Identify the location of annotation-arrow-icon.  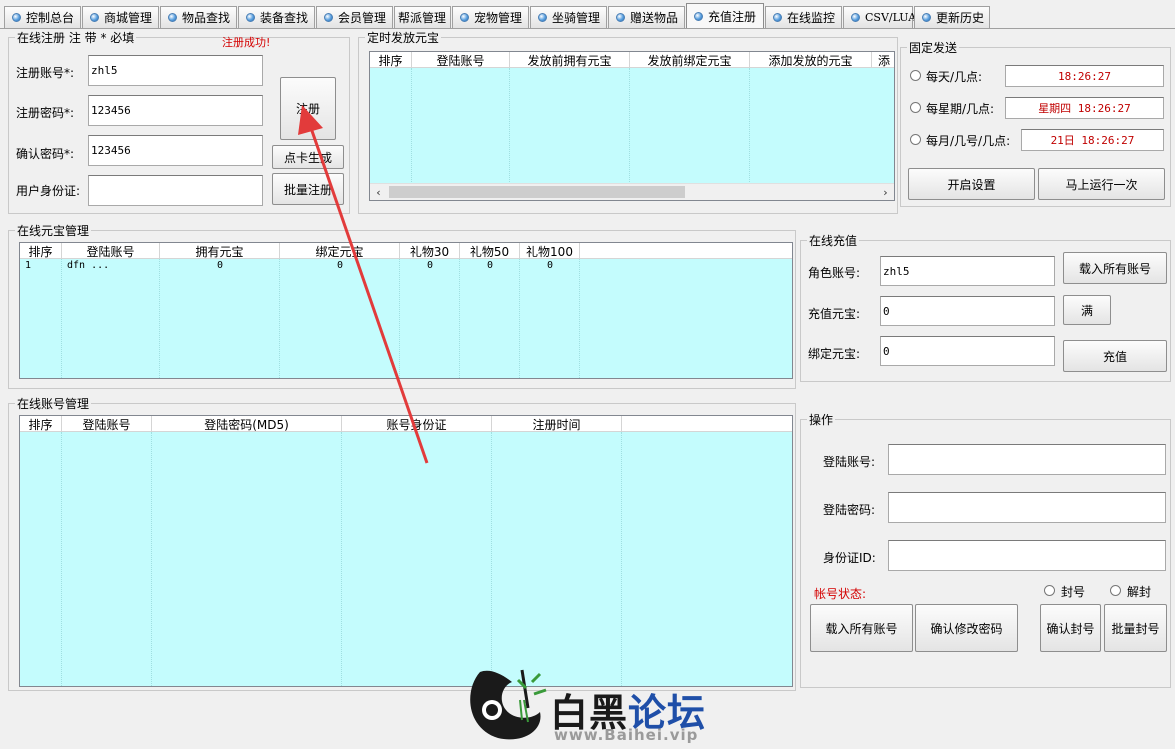
(363, 284).